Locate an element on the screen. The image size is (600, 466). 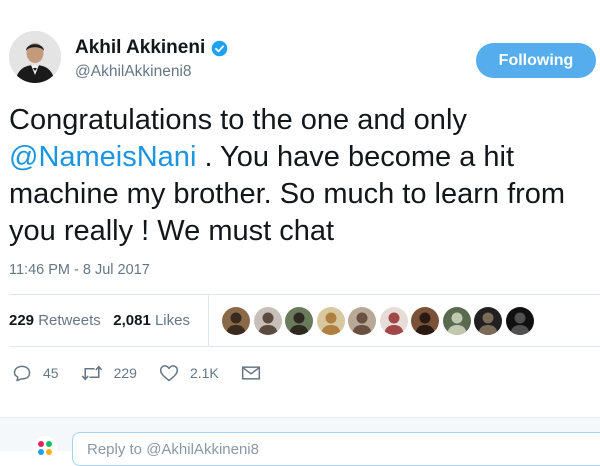
author-name-row: Akhil Akkineni is located at coordinates (151, 48).